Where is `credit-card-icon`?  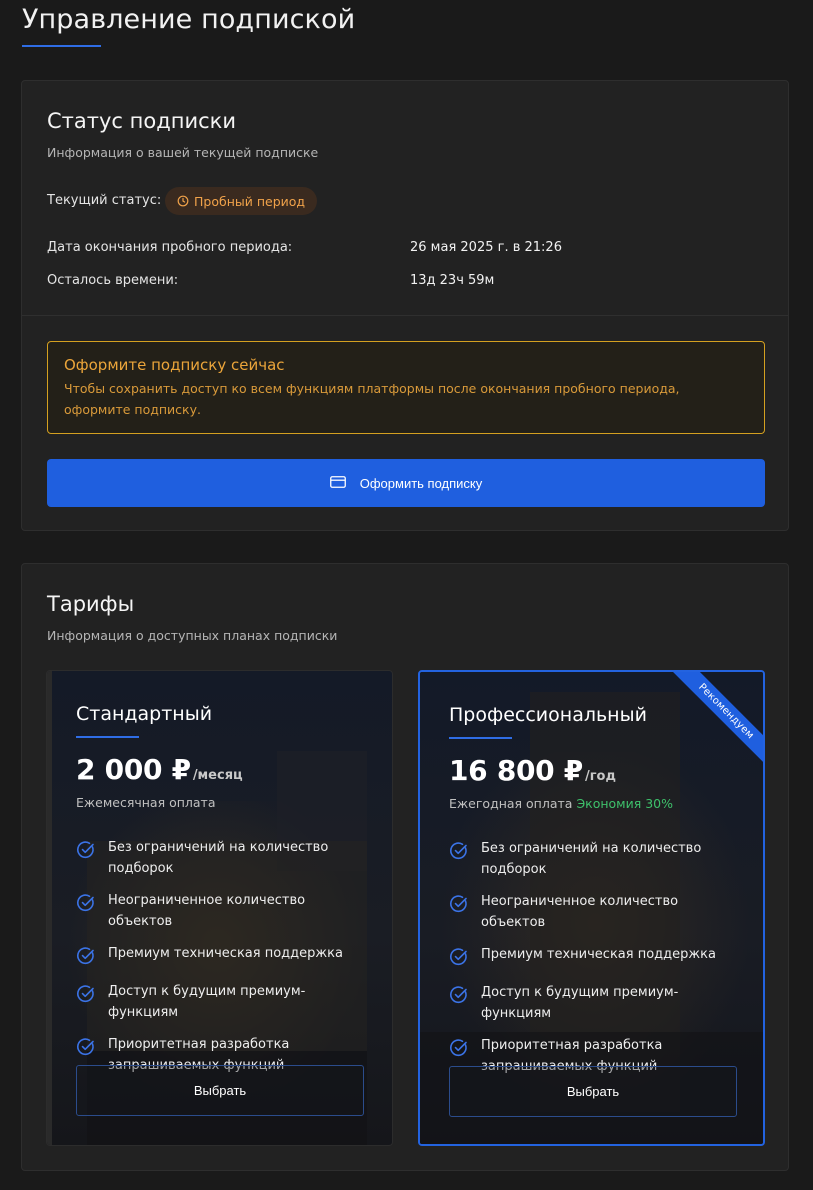 credit-card-icon is located at coordinates (337, 483).